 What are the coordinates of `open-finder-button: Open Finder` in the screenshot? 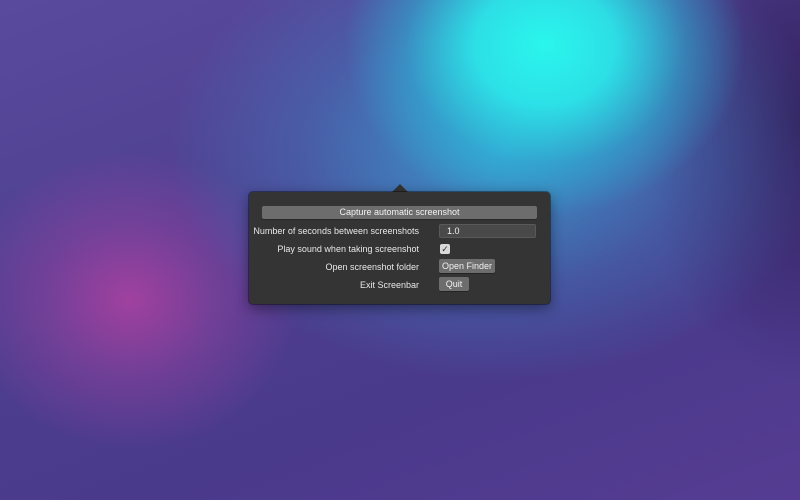 It's located at (467, 266).